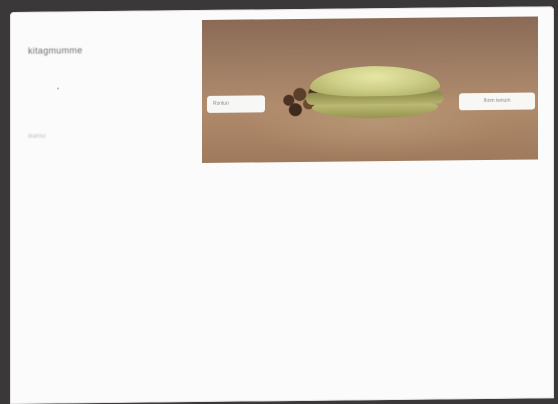 Image resolution: width=558 pixels, height=404 pixels. What do you see at coordinates (58, 88) in the screenshot?
I see `indicator-dot` at bounding box center [58, 88].